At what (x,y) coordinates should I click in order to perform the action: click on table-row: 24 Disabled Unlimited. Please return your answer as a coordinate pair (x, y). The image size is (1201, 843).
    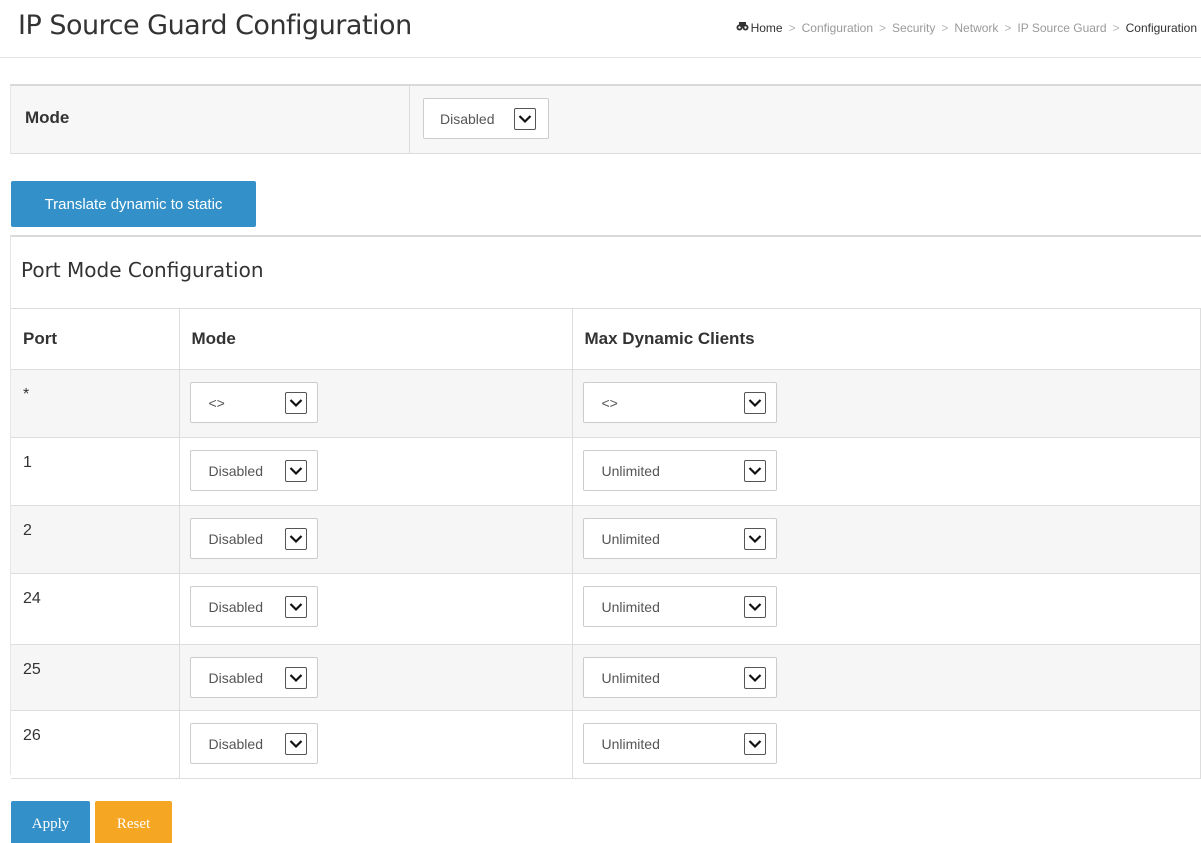
    Looking at the image, I should click on (606, 609).